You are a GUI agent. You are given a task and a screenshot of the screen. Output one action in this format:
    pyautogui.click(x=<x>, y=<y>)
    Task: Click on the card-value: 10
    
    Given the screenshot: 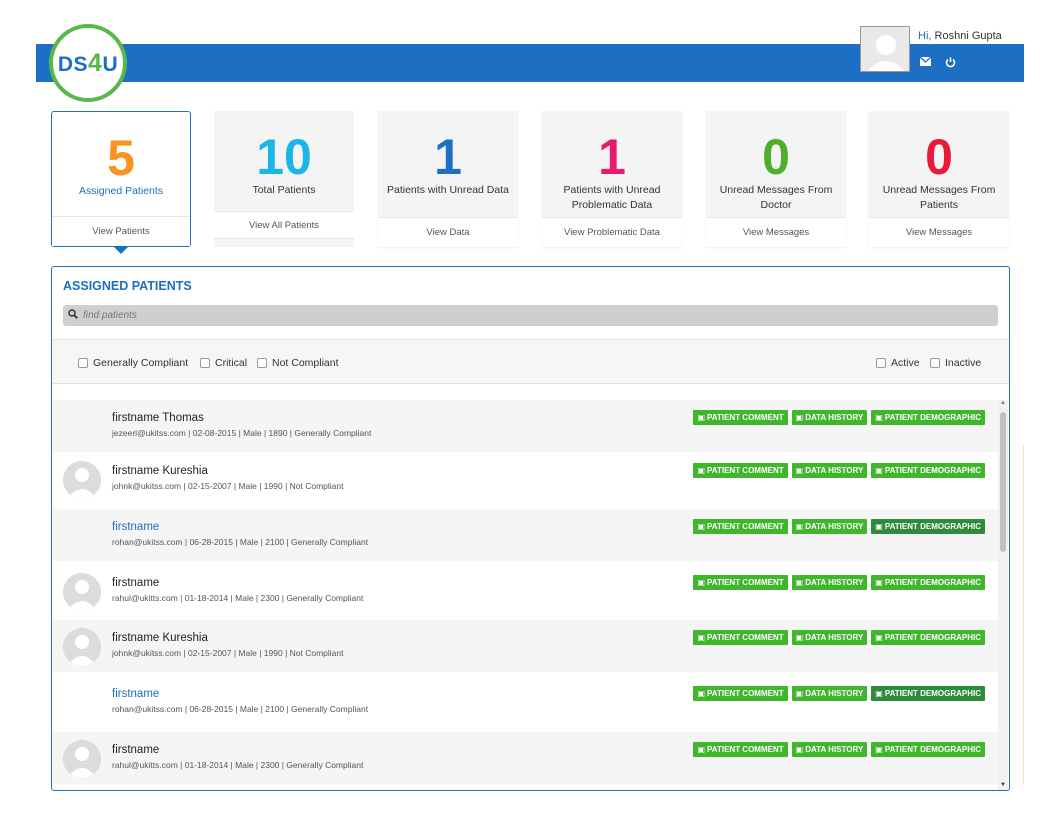 What is the action you would take?
    pyautogui.click(x=284, y=157)
    